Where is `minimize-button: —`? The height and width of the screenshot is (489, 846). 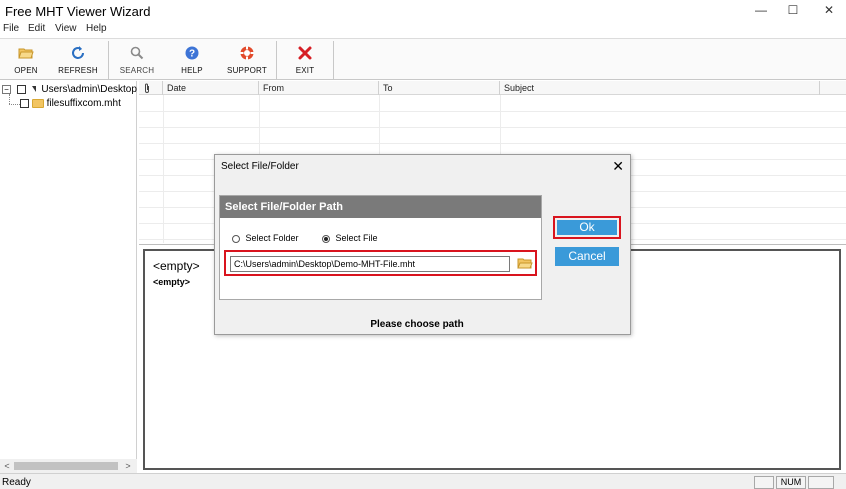 minimize-button: — is located at coordinates (761, 11).